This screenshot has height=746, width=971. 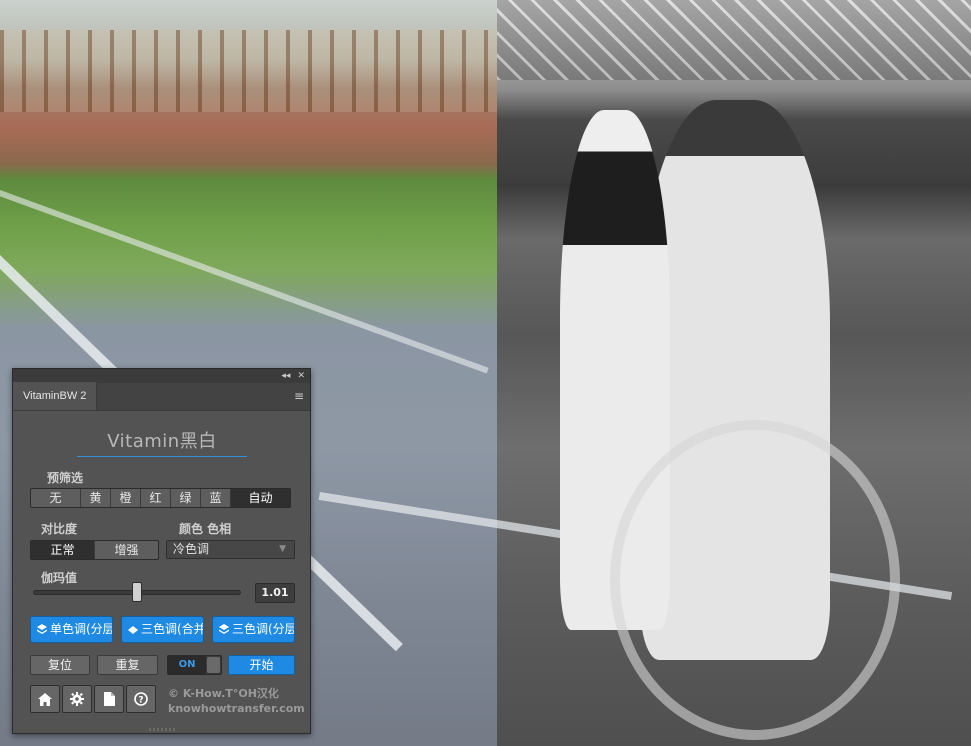 What do you see at coordinates (260, 498) in the screenshot?
I see `preset-auto: 自动` at bounding box center [260, 498].